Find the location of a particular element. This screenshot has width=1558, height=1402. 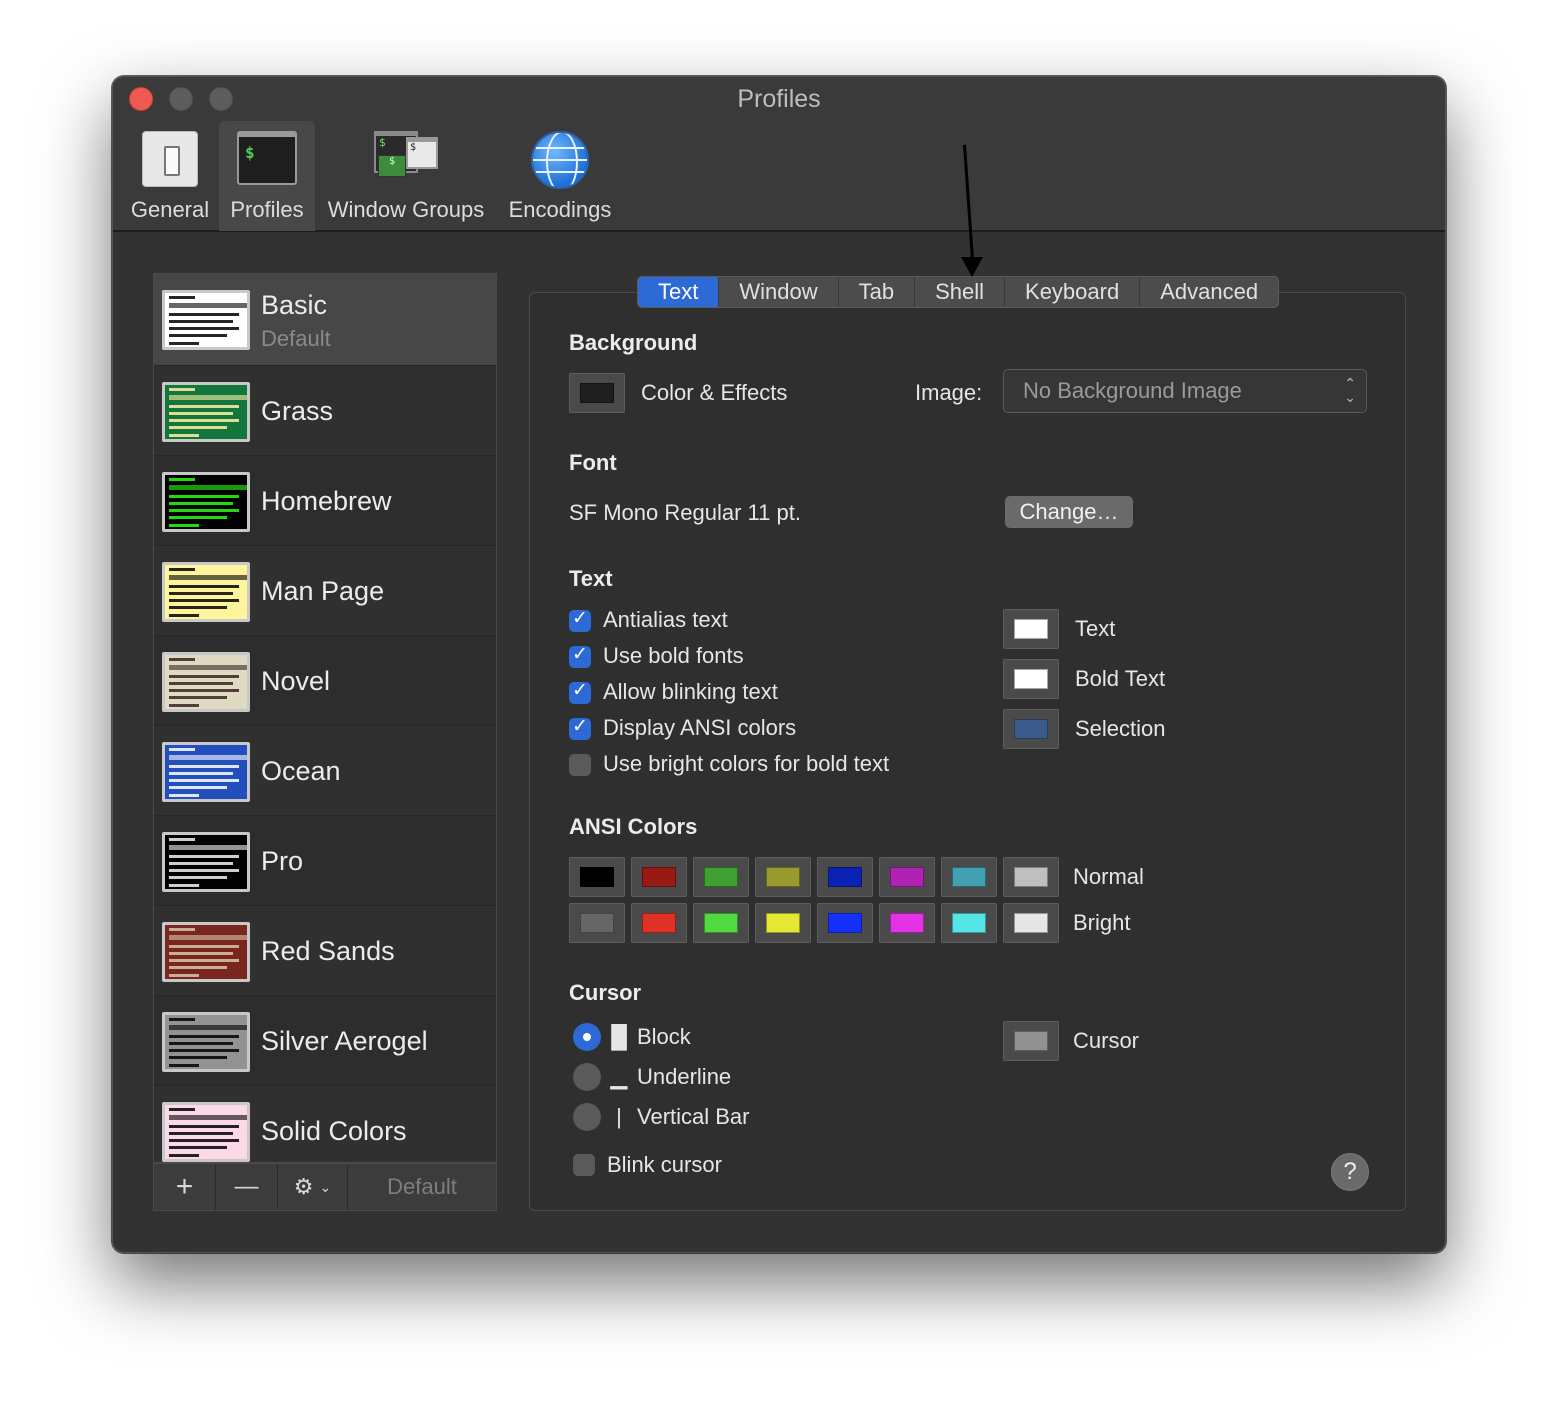

profile-item: Ocean is located at coordinates (325, 771).